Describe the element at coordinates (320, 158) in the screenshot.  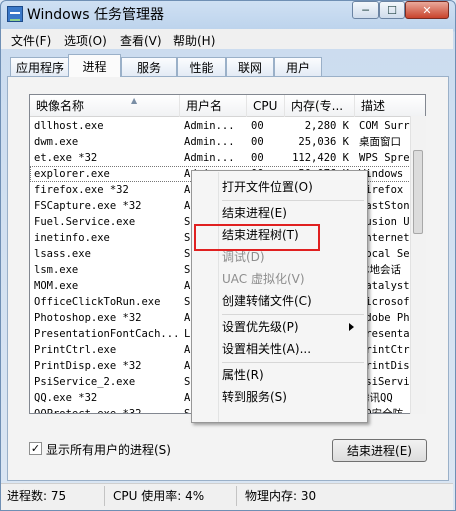
I see `cell-memory: 112,420 K` at that location.